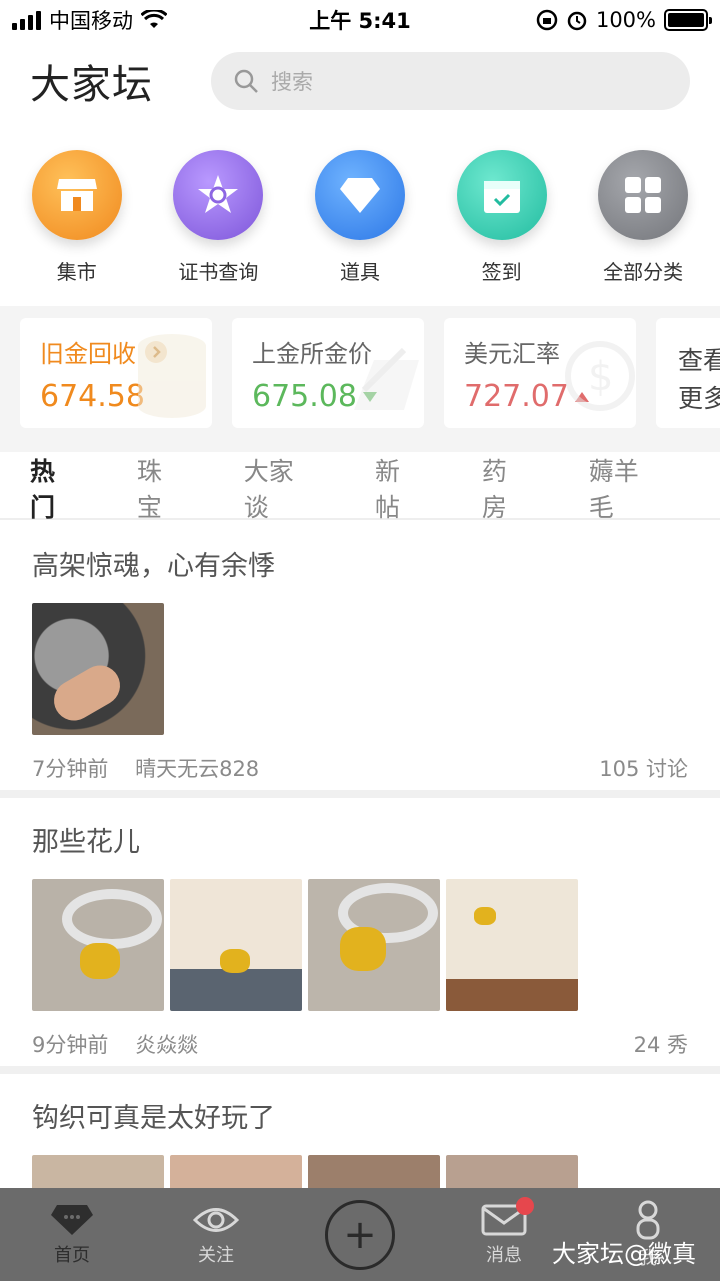  What do you see at coordinates (667, 769) in the screenshot?
I see `post-kind: 讨论` at bounding box center [667, 769].